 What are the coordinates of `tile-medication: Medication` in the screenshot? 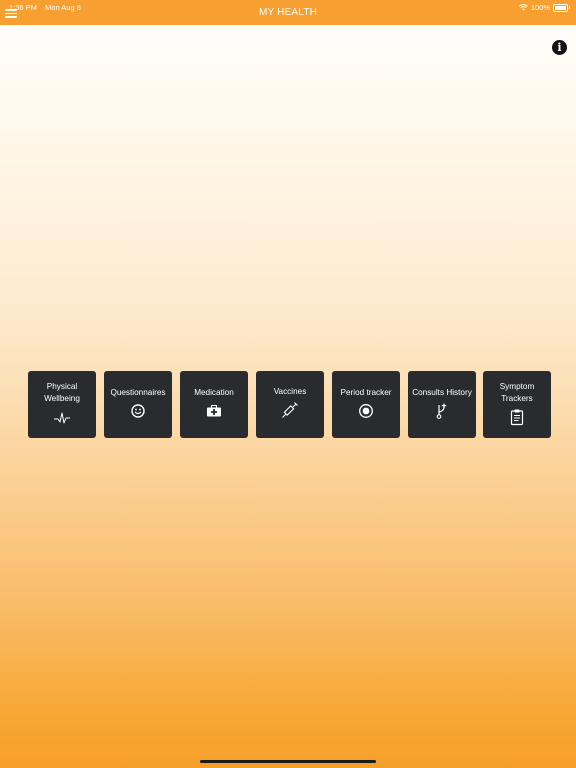 It's located at (214, 404).